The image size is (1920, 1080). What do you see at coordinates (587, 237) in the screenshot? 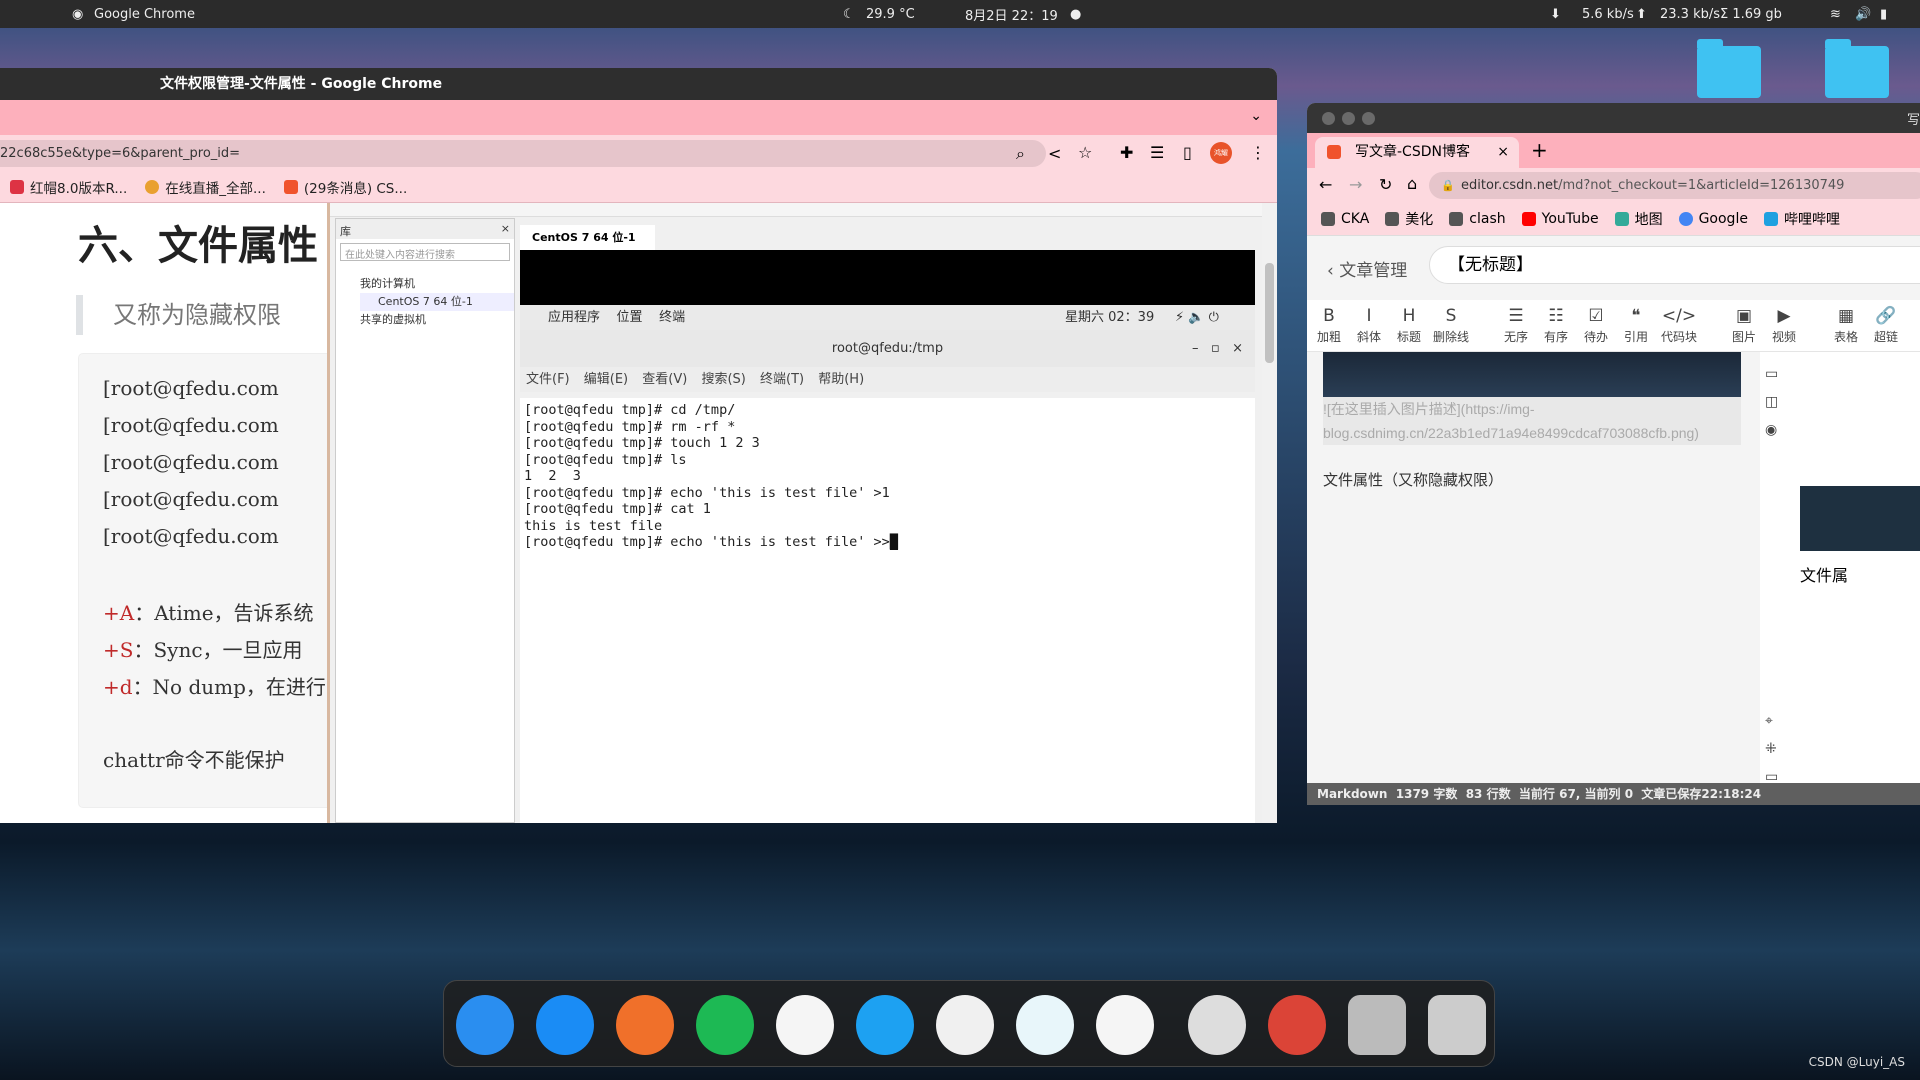
I see `vm-tab: CentOS 7 64 位-1` at bounding box center [587, 237].